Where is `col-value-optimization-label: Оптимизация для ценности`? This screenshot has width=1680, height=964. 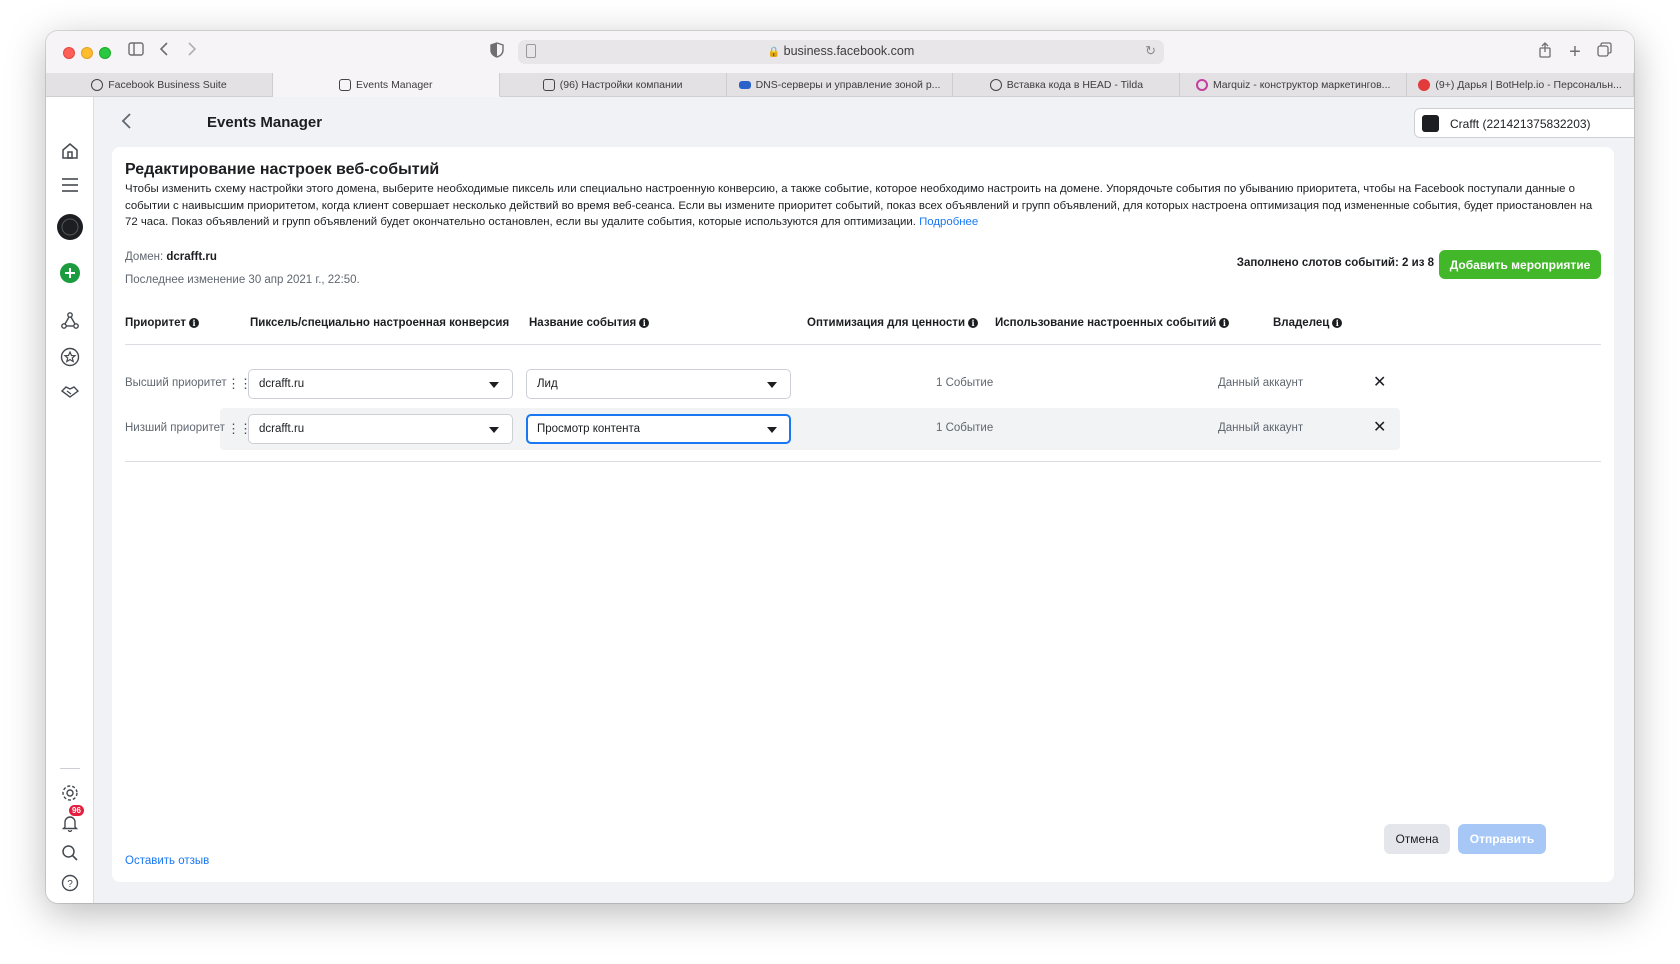
col-value-optimization-label: Оптимизация для ценности is located at coordinates (886, 323).